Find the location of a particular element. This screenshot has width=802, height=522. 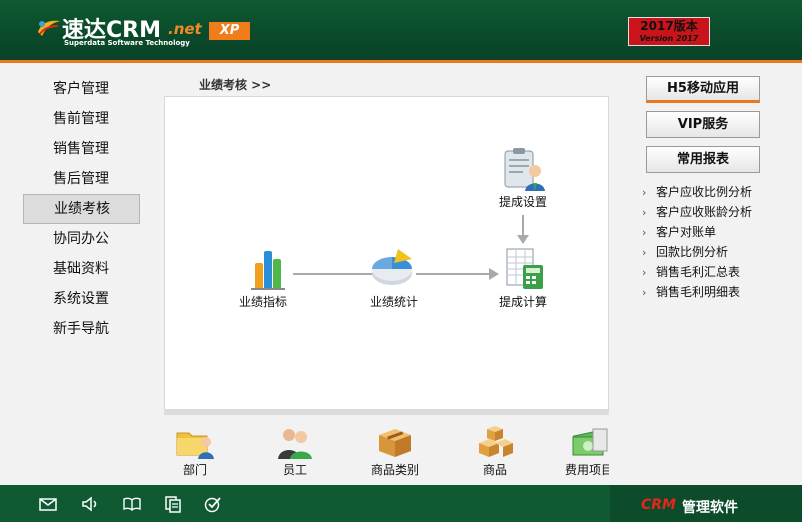

quick-item-employee: 员工 is located at coordinates (295, 451).